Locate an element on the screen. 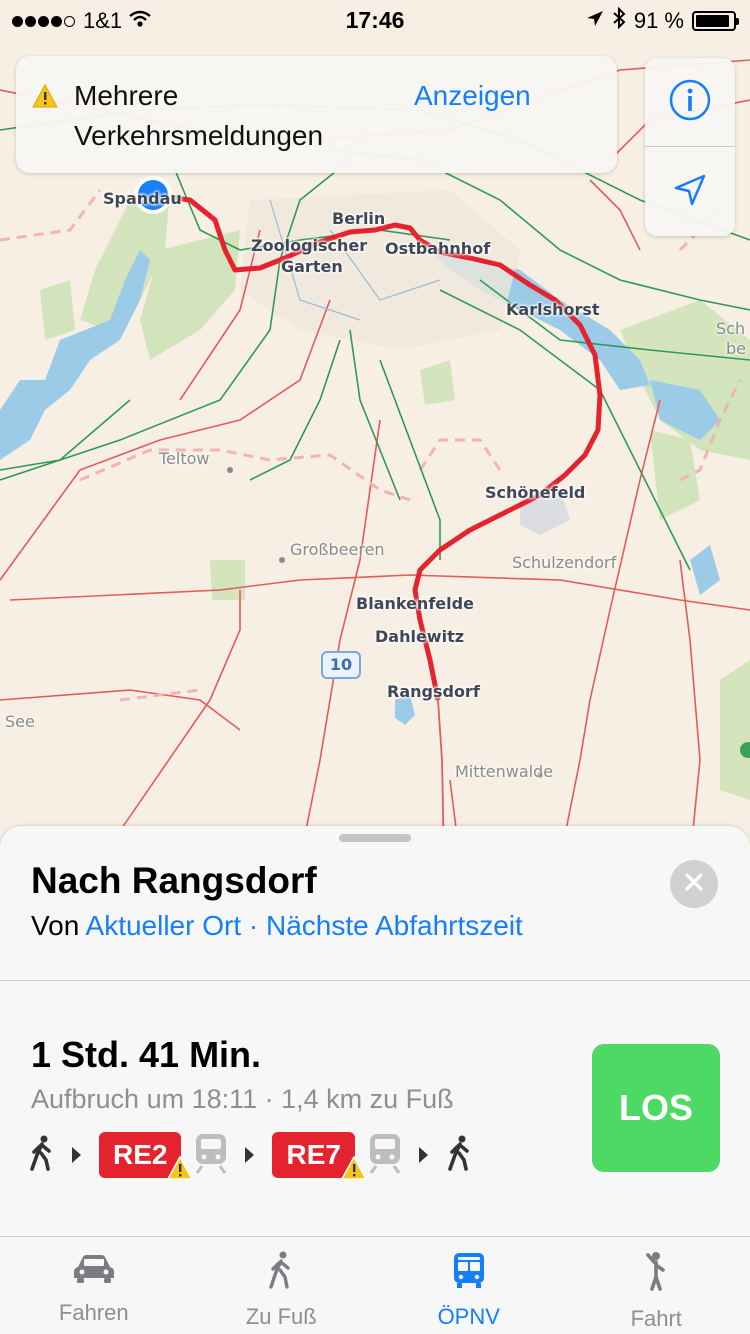  from-prefix: Von is located at coordinates (55, 925).